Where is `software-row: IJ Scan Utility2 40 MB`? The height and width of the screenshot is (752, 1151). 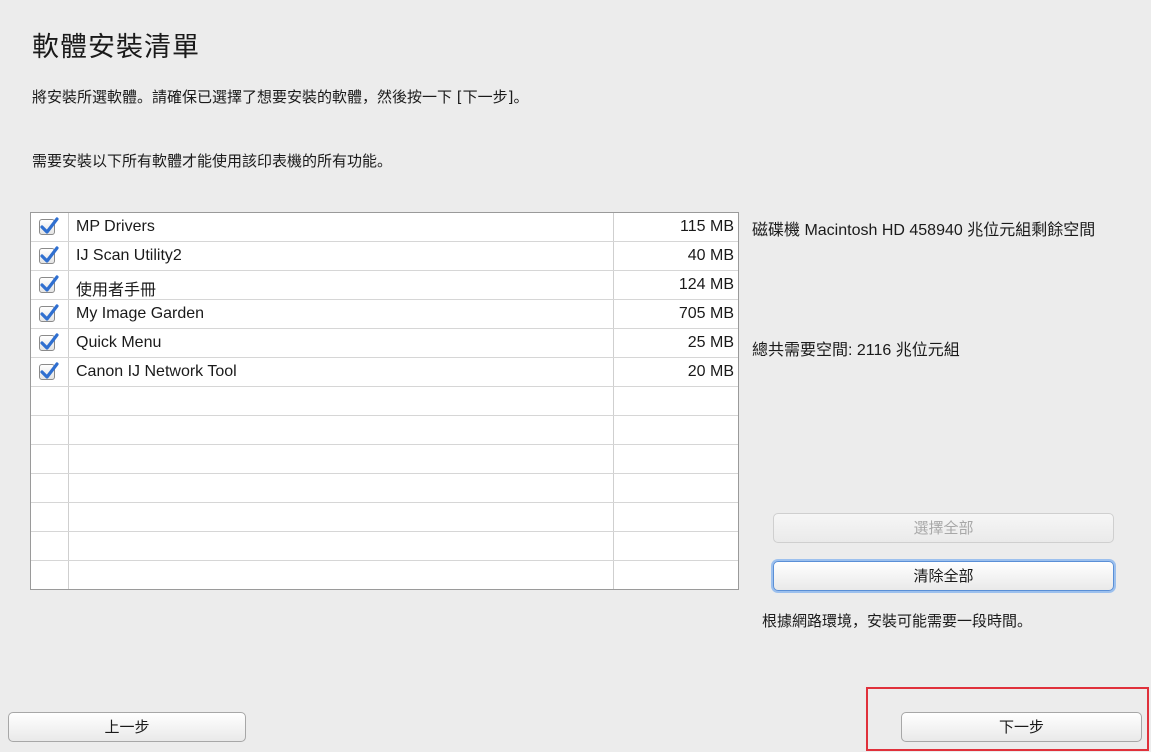 software-row: IJ Scan Utility2 40 MB is located at coordinates (384, 256).